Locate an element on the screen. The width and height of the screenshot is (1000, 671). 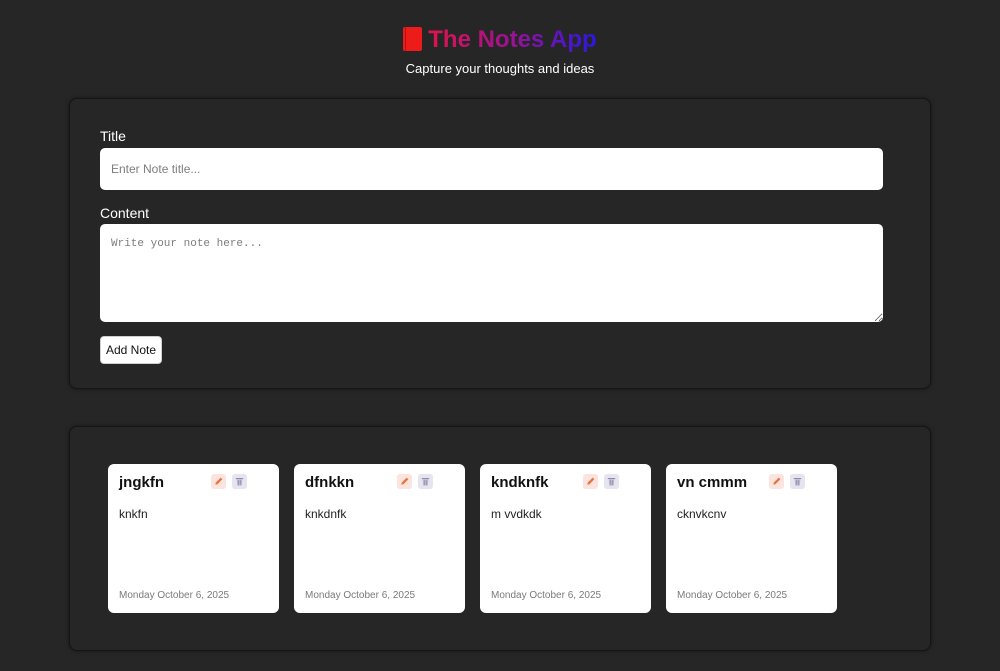
app-title-text: The Notes App is located at coordinates (512, 39).